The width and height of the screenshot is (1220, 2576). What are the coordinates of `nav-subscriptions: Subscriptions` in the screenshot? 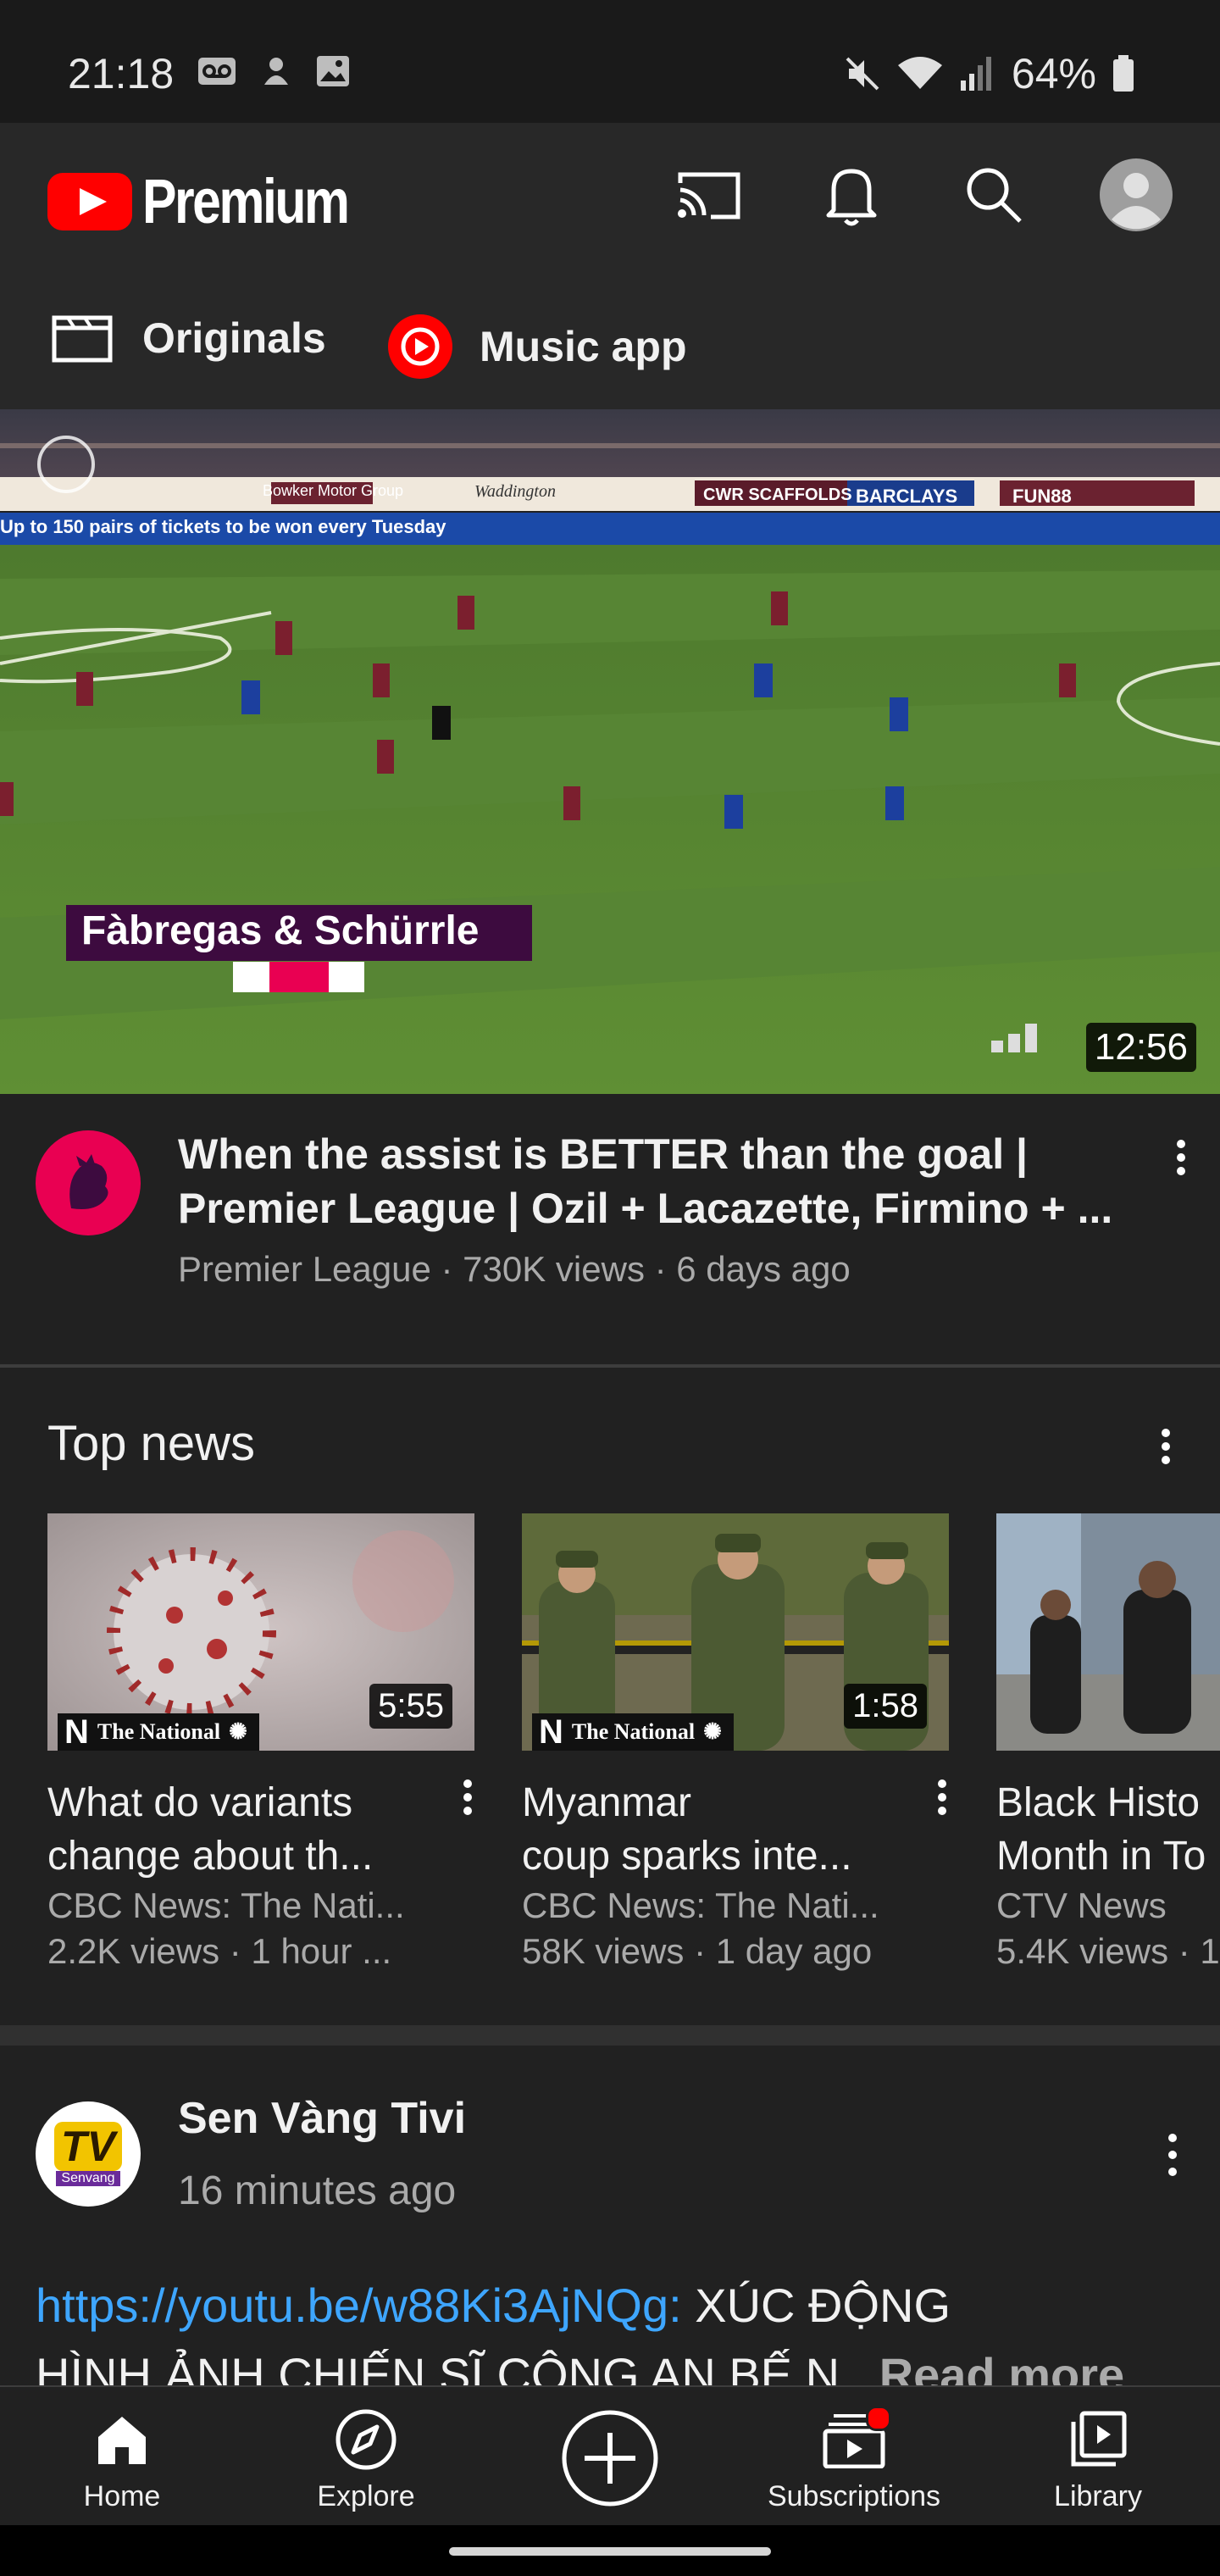 It's located at (854, 2457).